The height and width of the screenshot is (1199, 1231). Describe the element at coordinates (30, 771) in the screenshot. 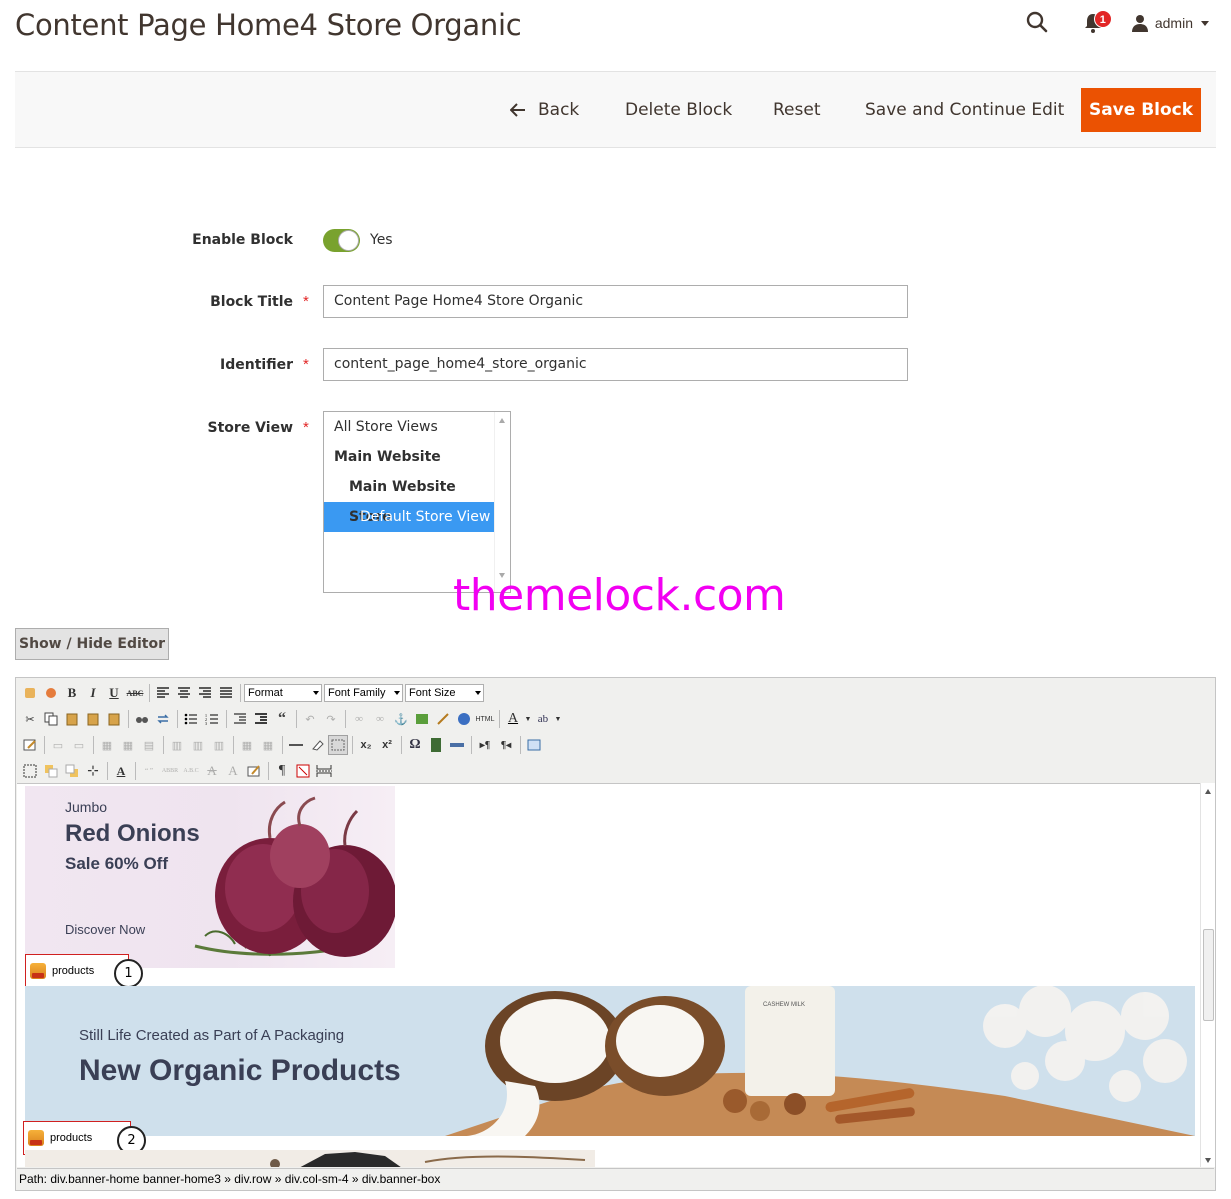

I see `insert-layer-box-icon` at that location.